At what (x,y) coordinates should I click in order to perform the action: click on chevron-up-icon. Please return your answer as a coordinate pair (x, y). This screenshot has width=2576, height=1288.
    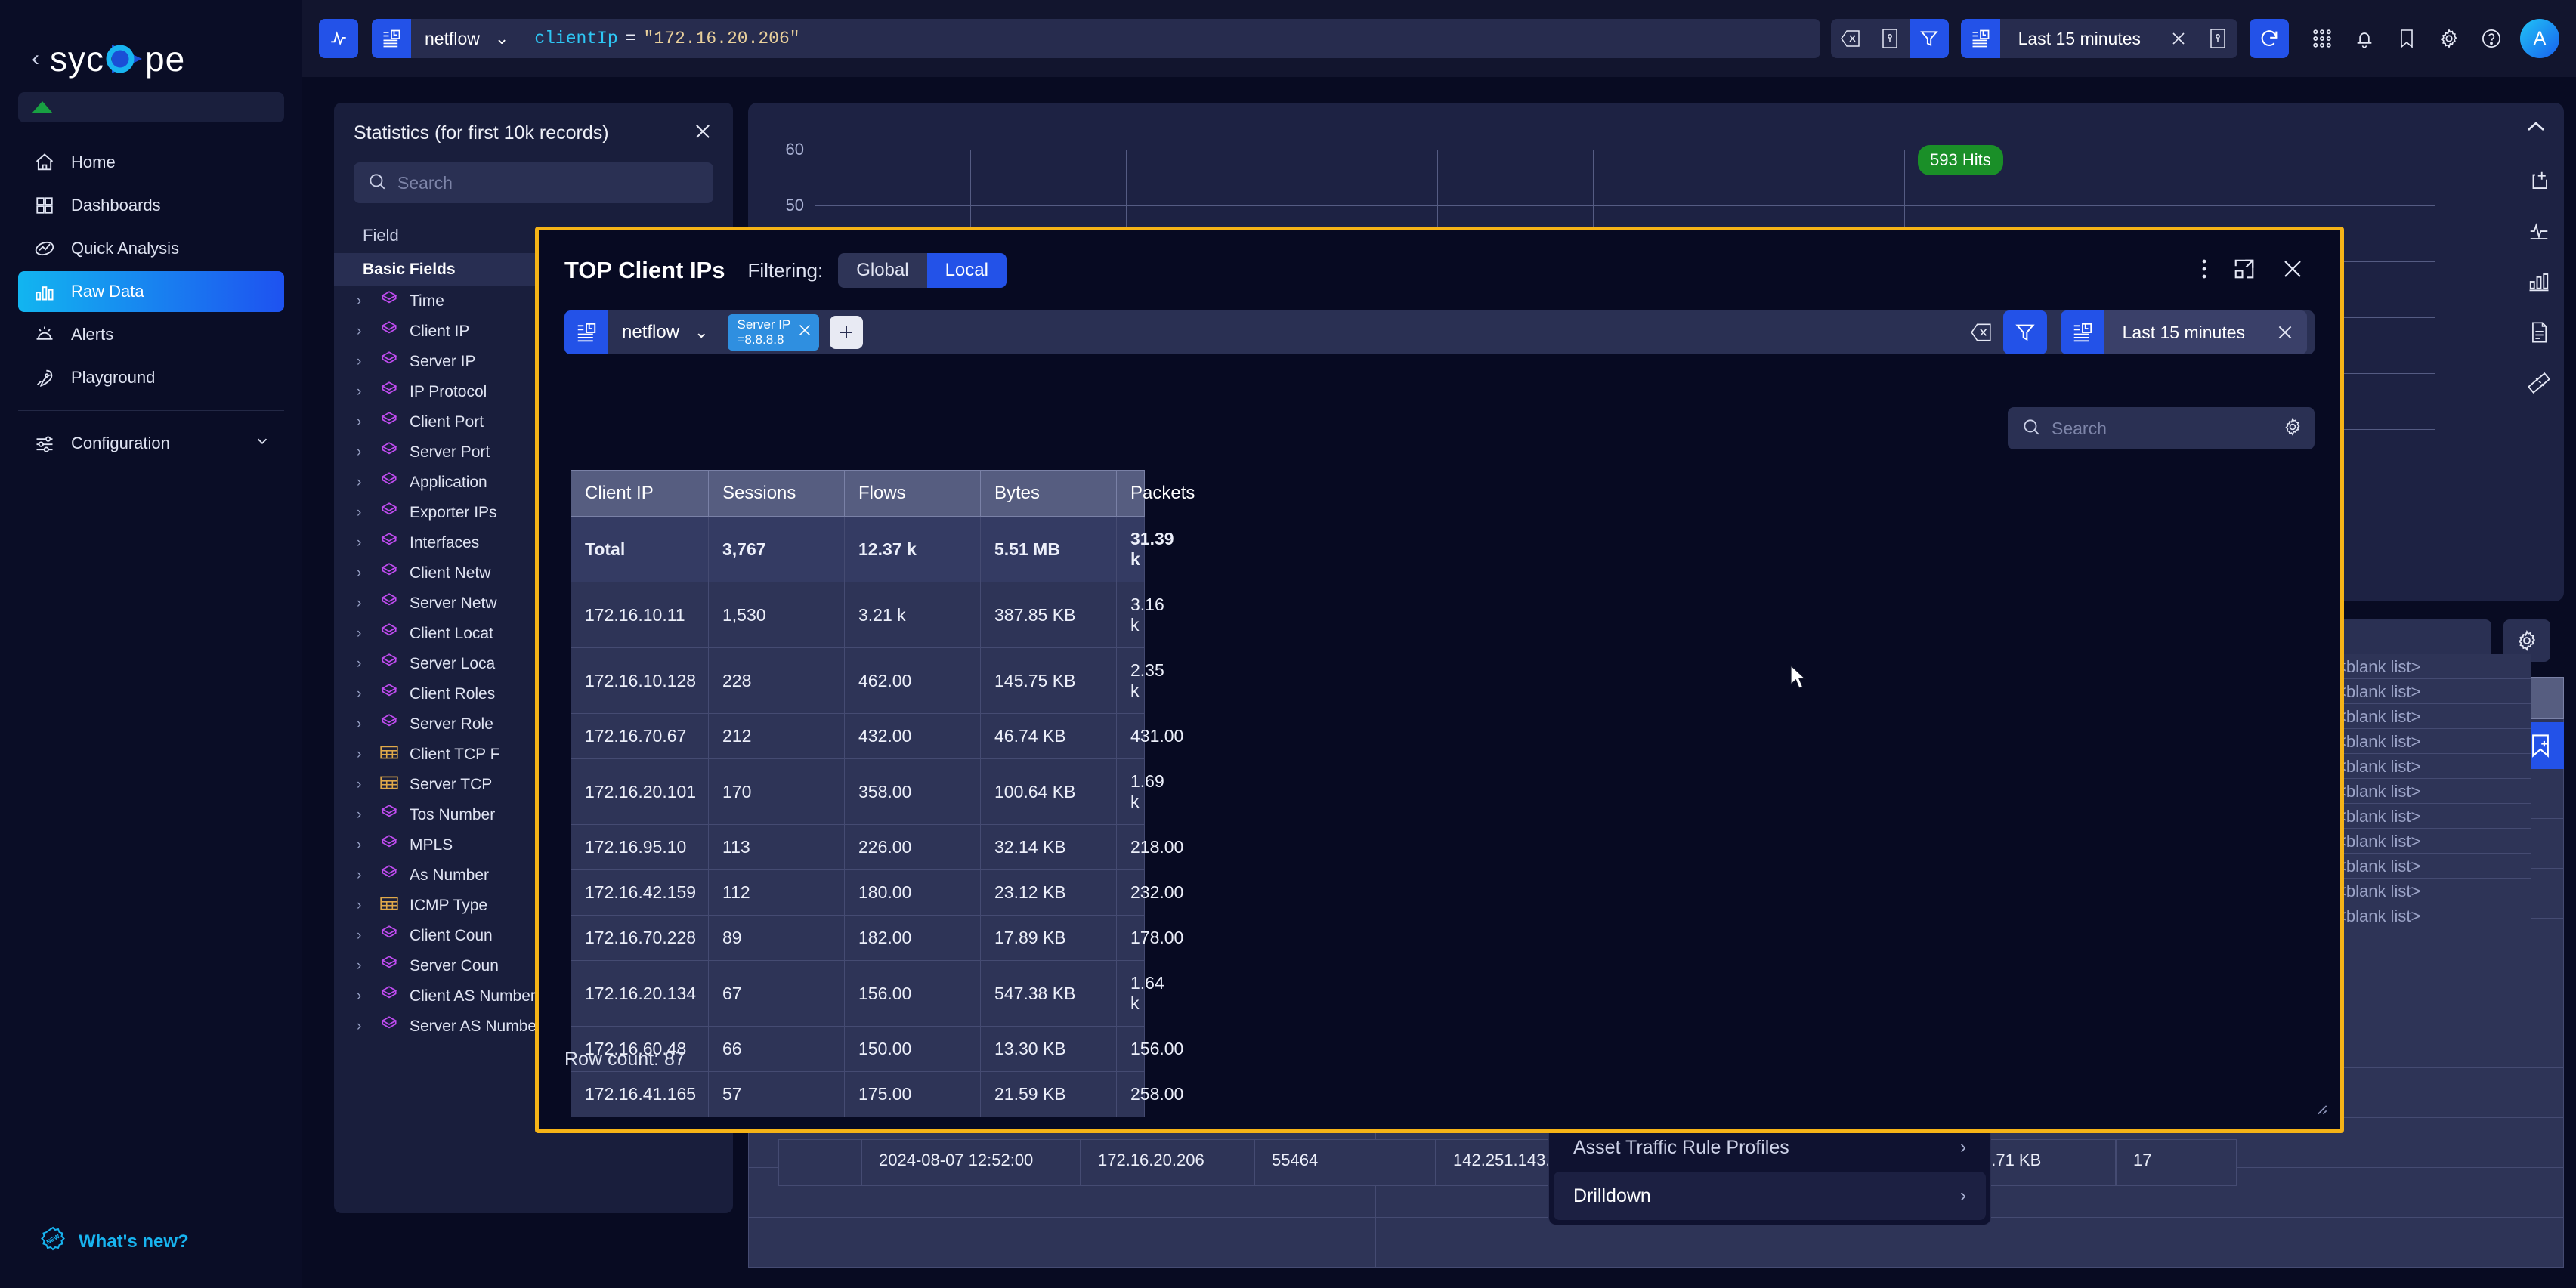
    Looking at the image, I should click on (2536, 128).